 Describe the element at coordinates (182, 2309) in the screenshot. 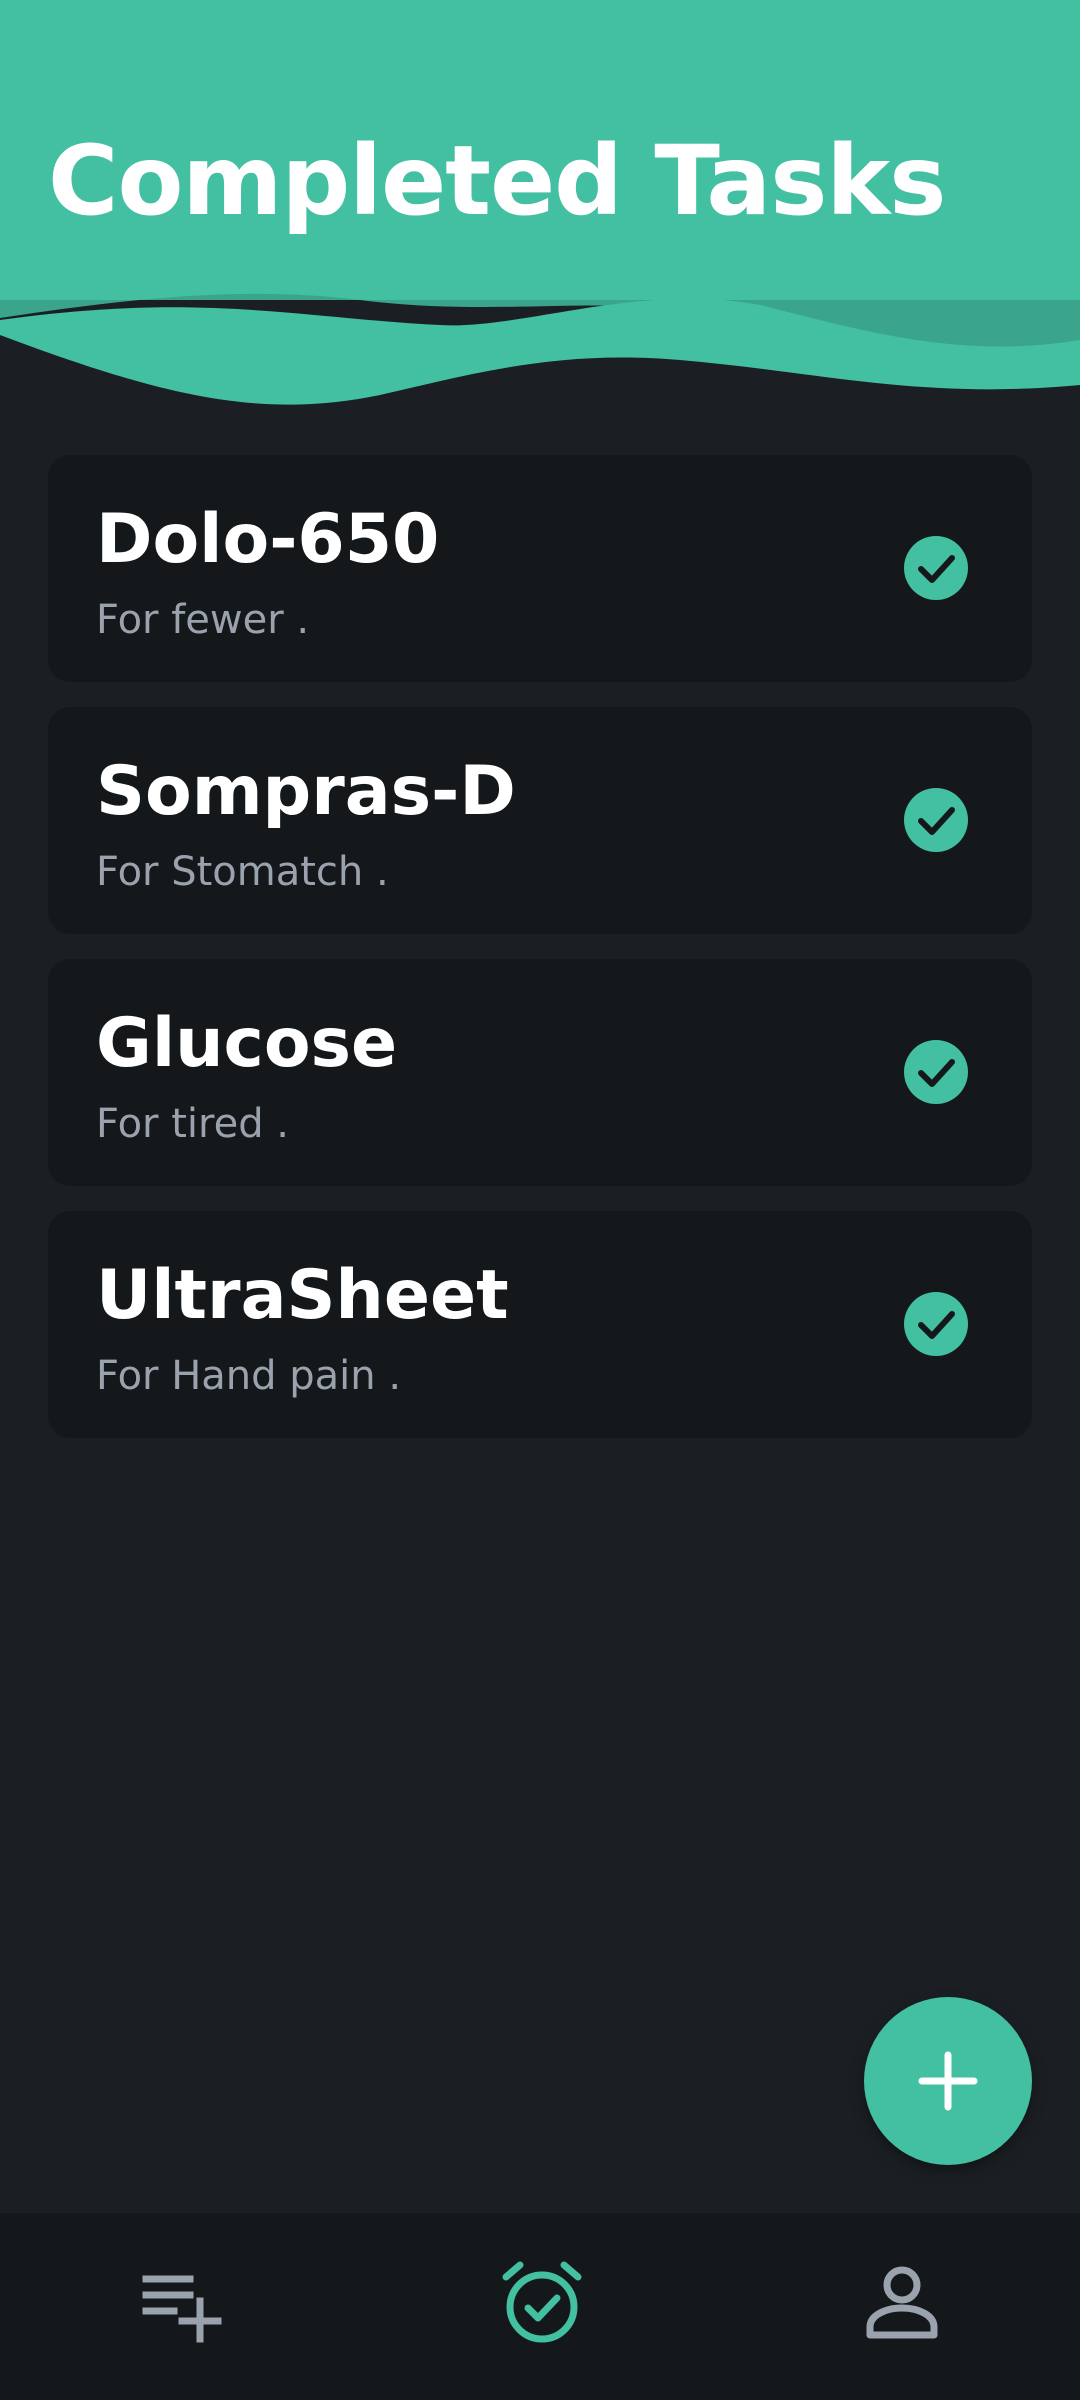

I see `playlist-add-icon` at that location.